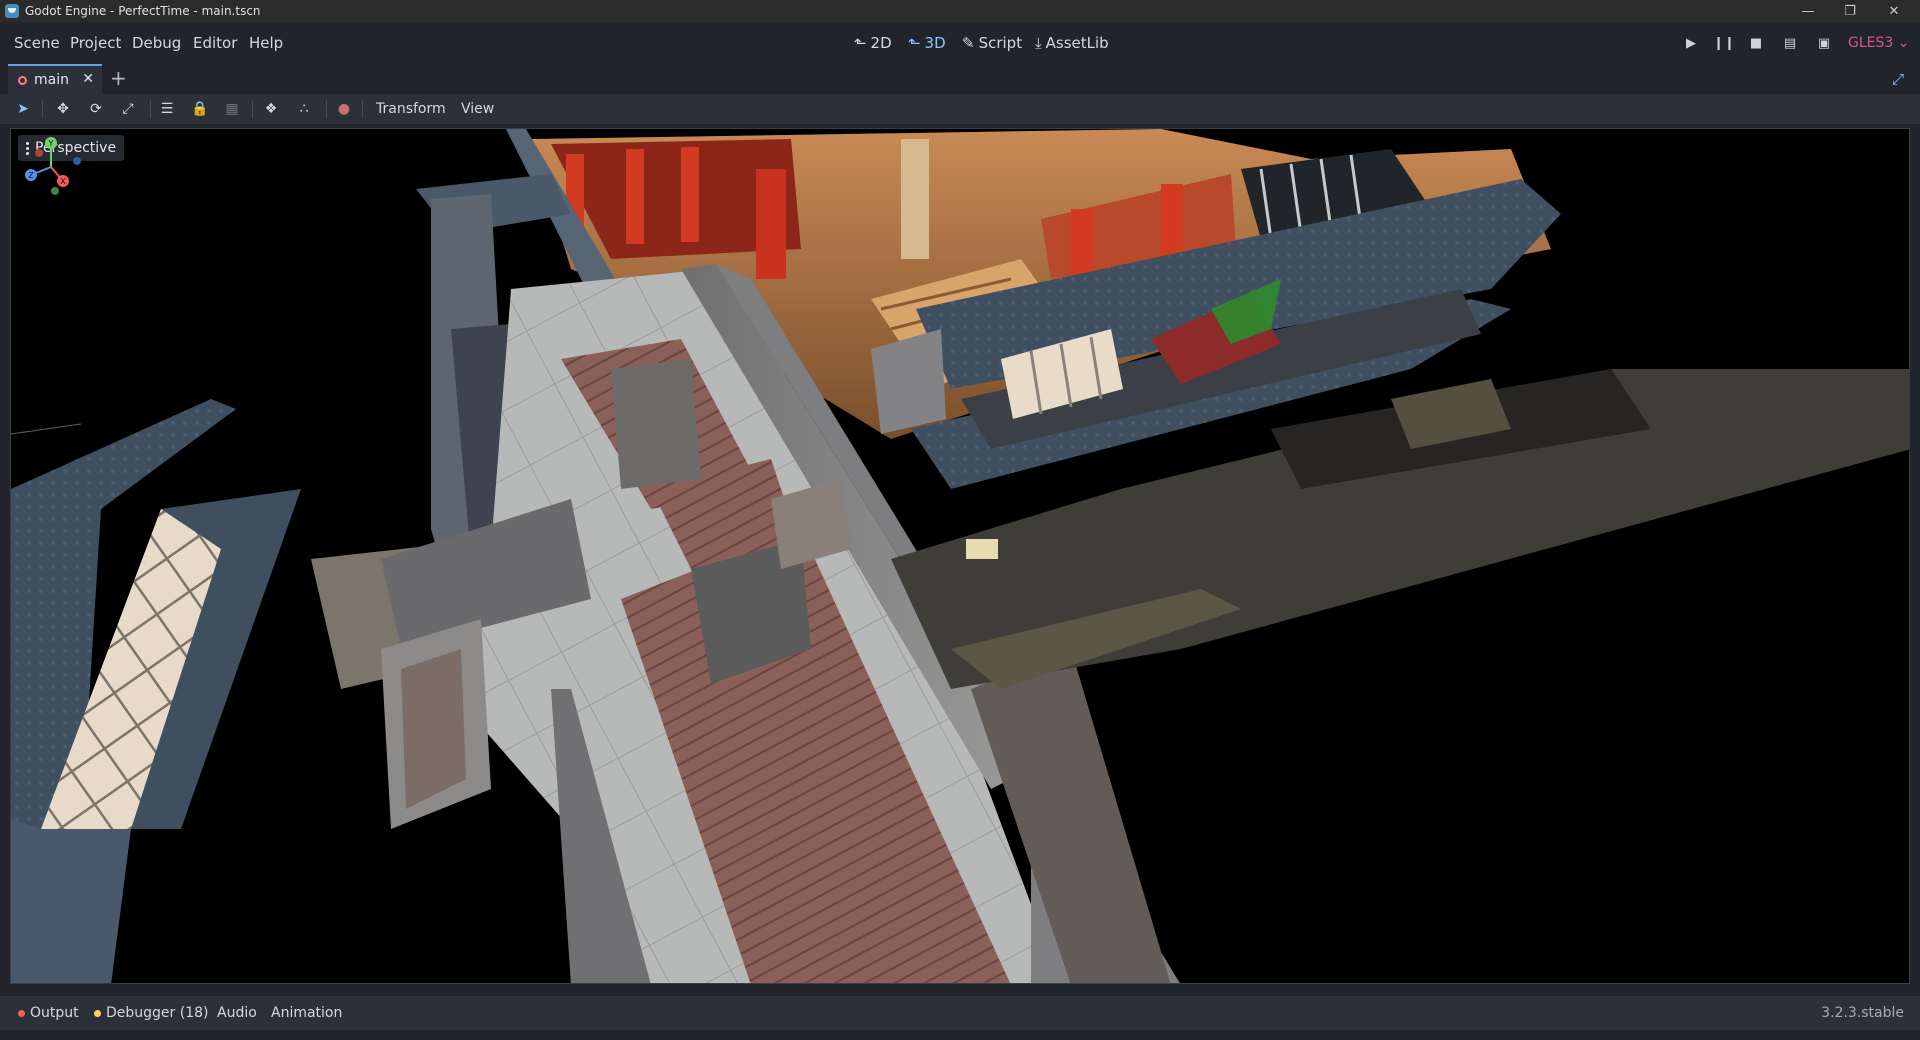 The height and width of the screenshot is (1040, 1920). I want to click on 3d-icon: ⬑, so click(914, 43).